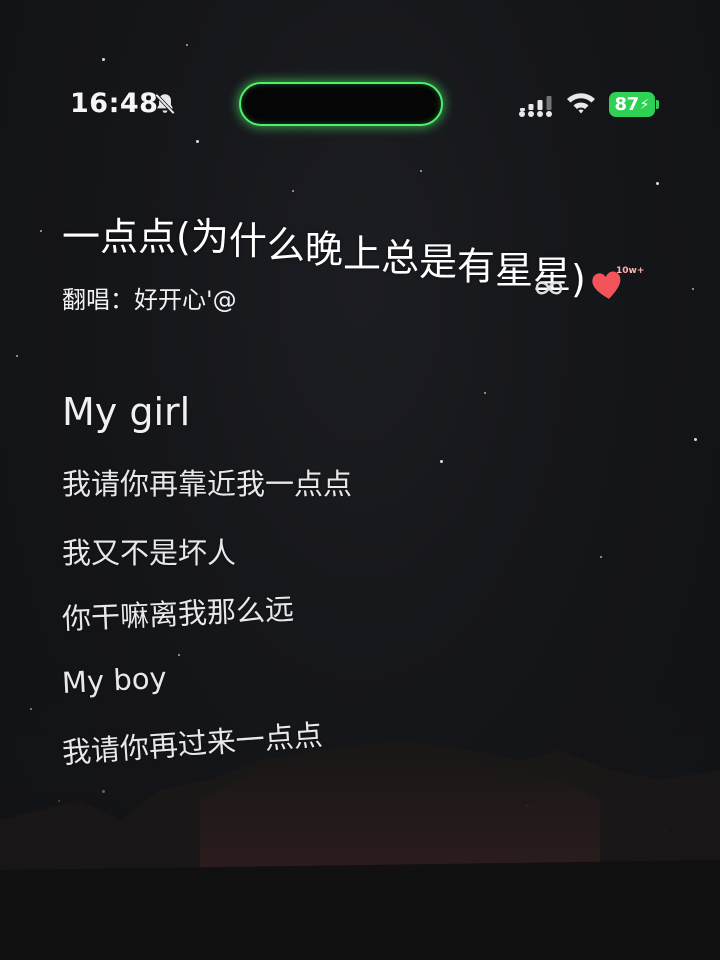 The image size is (720, 960). What do you see at coordinates (149, 300) in the screenshot?
I see `cover-artist: 翻唱：好开心'@` at bounding box center [149, 300].